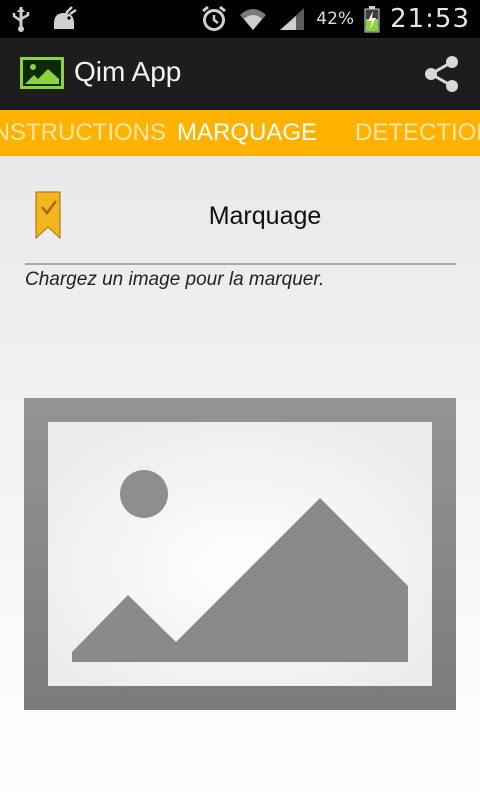 The height and width of the screenshot is (800, 480). I want to click on status-left-icons, so click(44, 19).